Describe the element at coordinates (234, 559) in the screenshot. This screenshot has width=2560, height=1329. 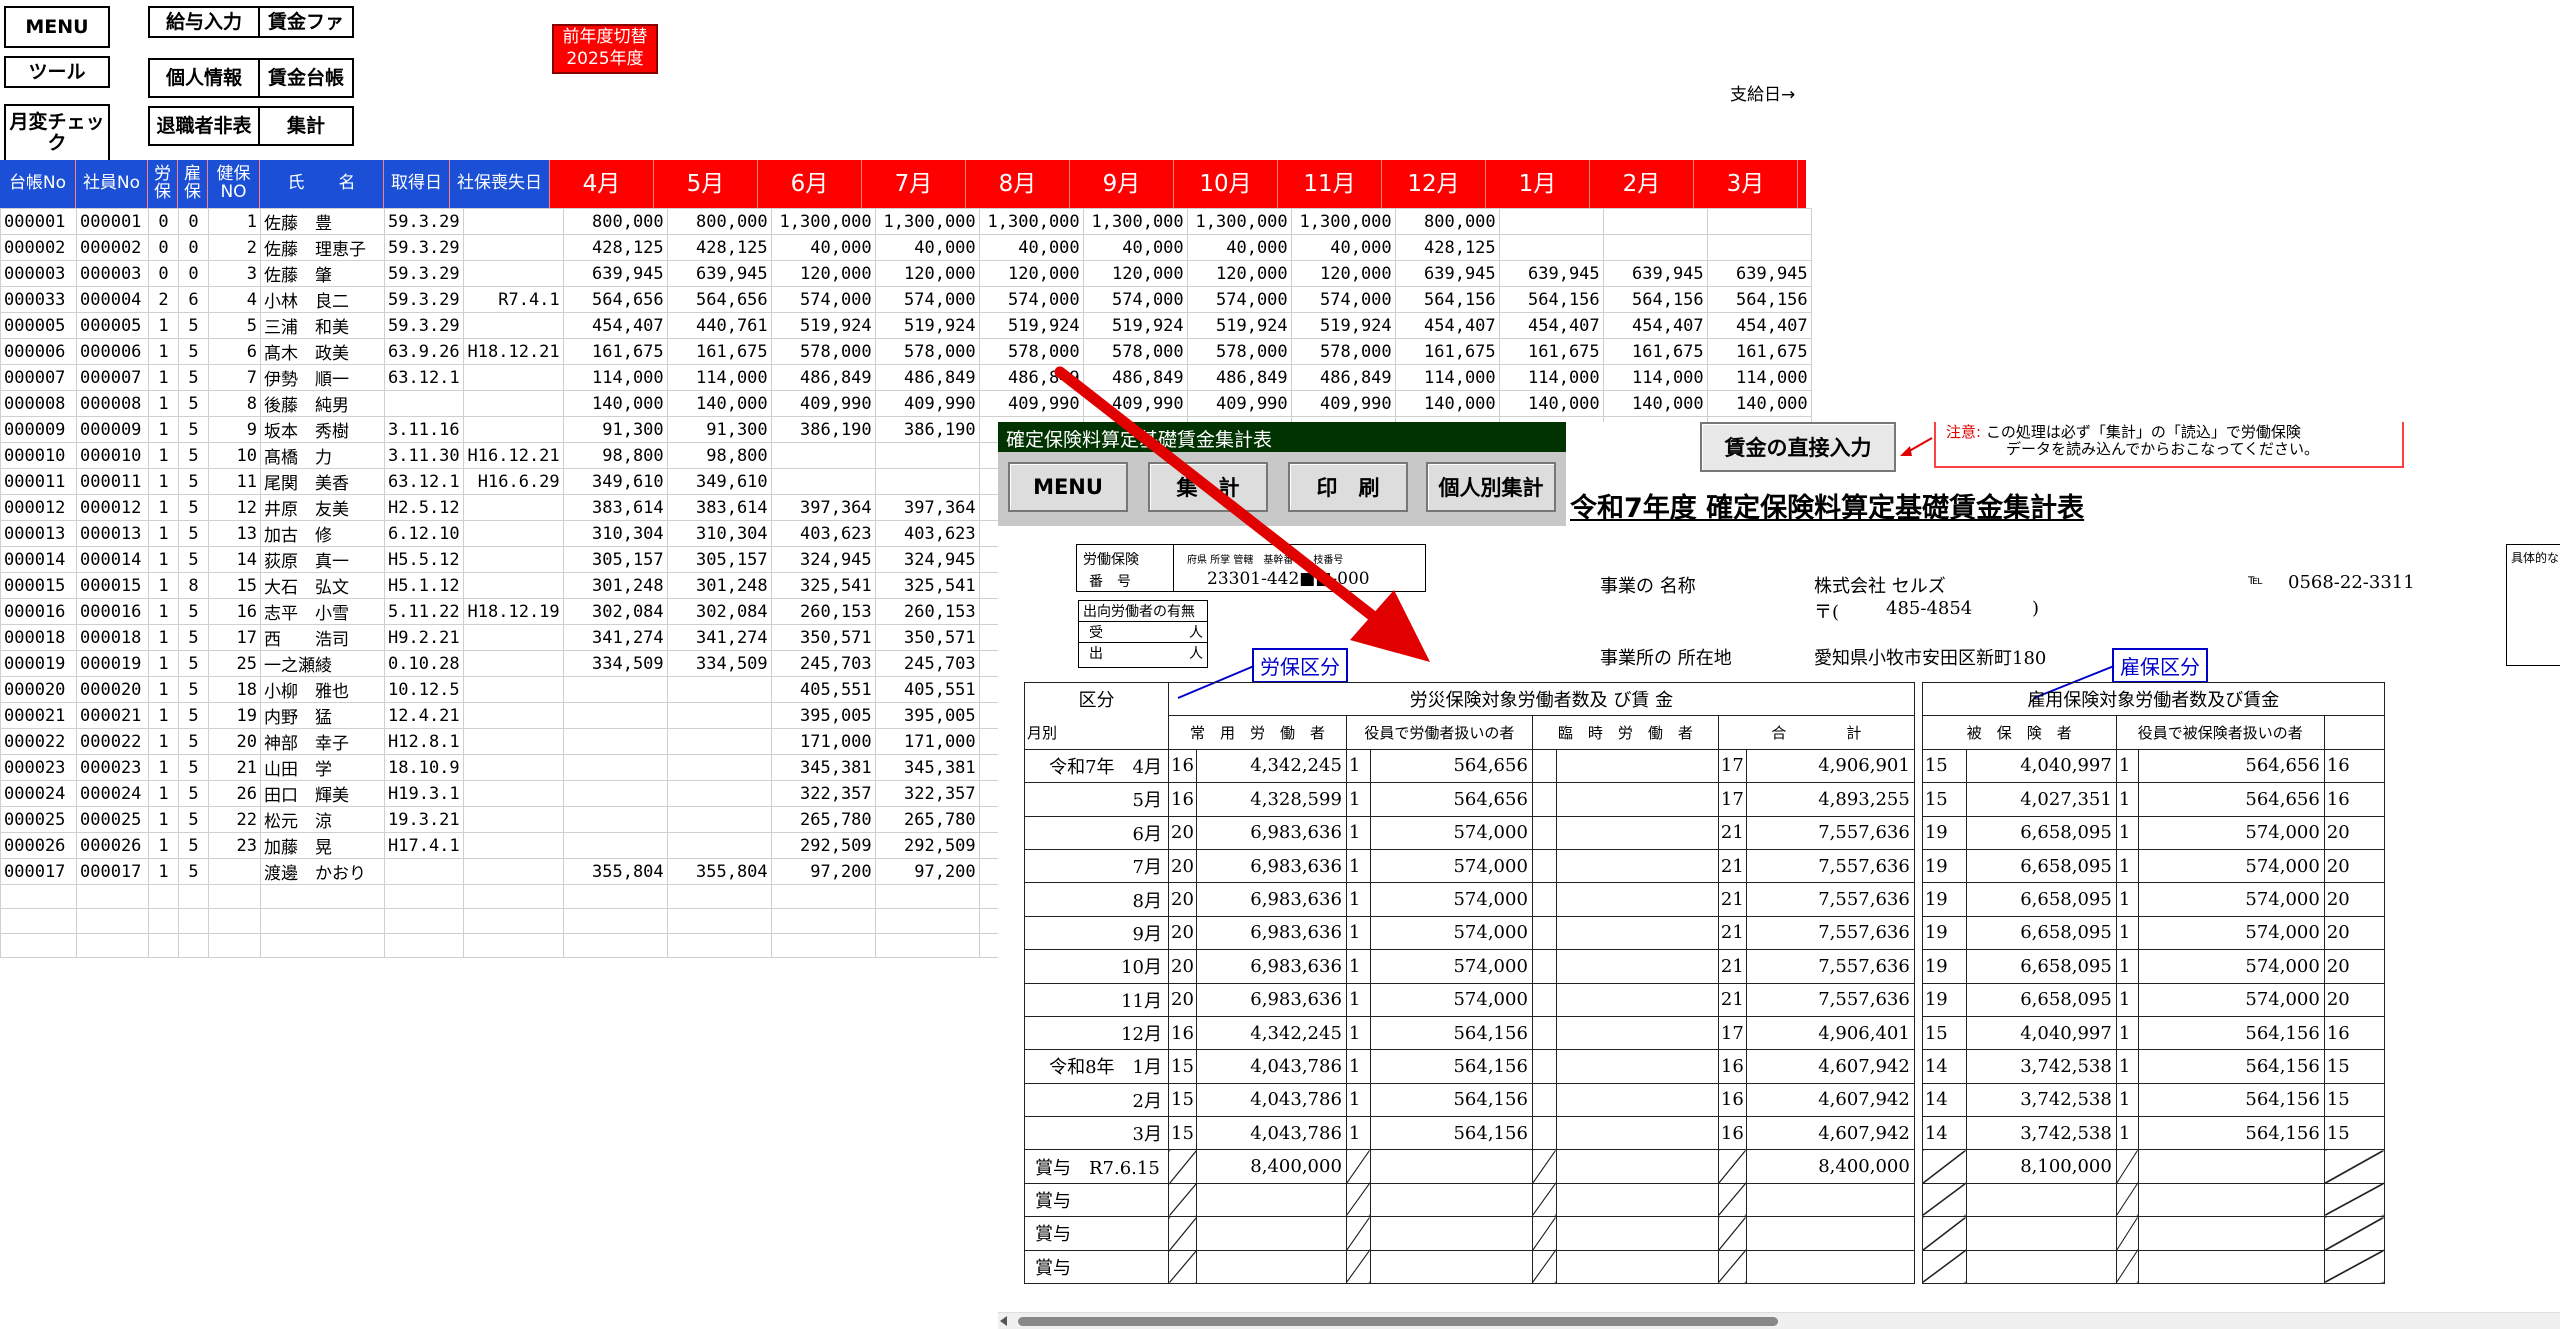
I see `kenpo-no-cell: 14` at that location.